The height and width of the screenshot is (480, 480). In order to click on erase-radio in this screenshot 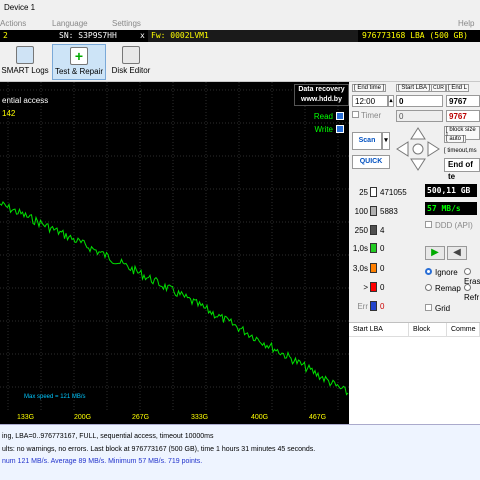, I will do `click(467, 271)`.